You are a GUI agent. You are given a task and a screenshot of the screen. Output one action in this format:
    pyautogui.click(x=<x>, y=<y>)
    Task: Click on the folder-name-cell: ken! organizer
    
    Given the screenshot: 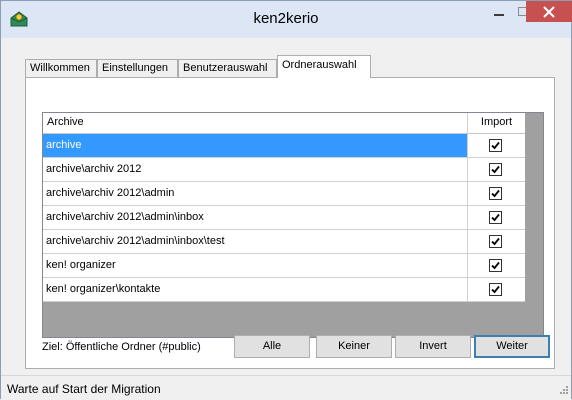 What is the action you would take?
    pyautogui.click(x=255, y=266)
    